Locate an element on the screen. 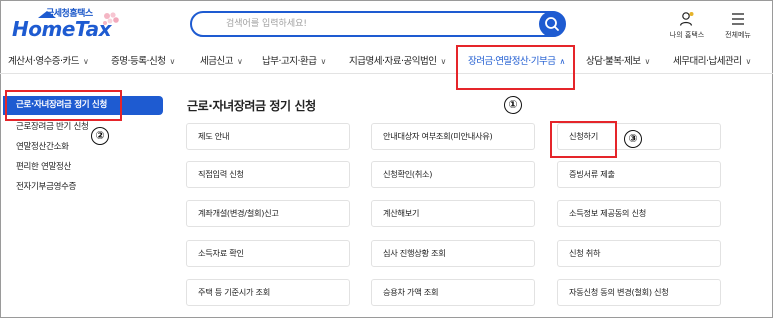 The height and width of the screenshot is (318, 773). card-vehicle-price: 승용차 가액 조회 is located at coordinates (453, 292).